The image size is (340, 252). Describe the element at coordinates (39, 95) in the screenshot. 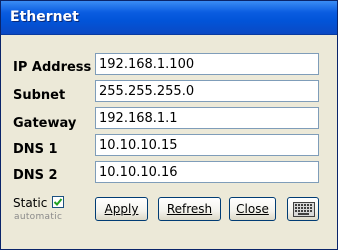

I see `subnet-label: Subnet` at that location.